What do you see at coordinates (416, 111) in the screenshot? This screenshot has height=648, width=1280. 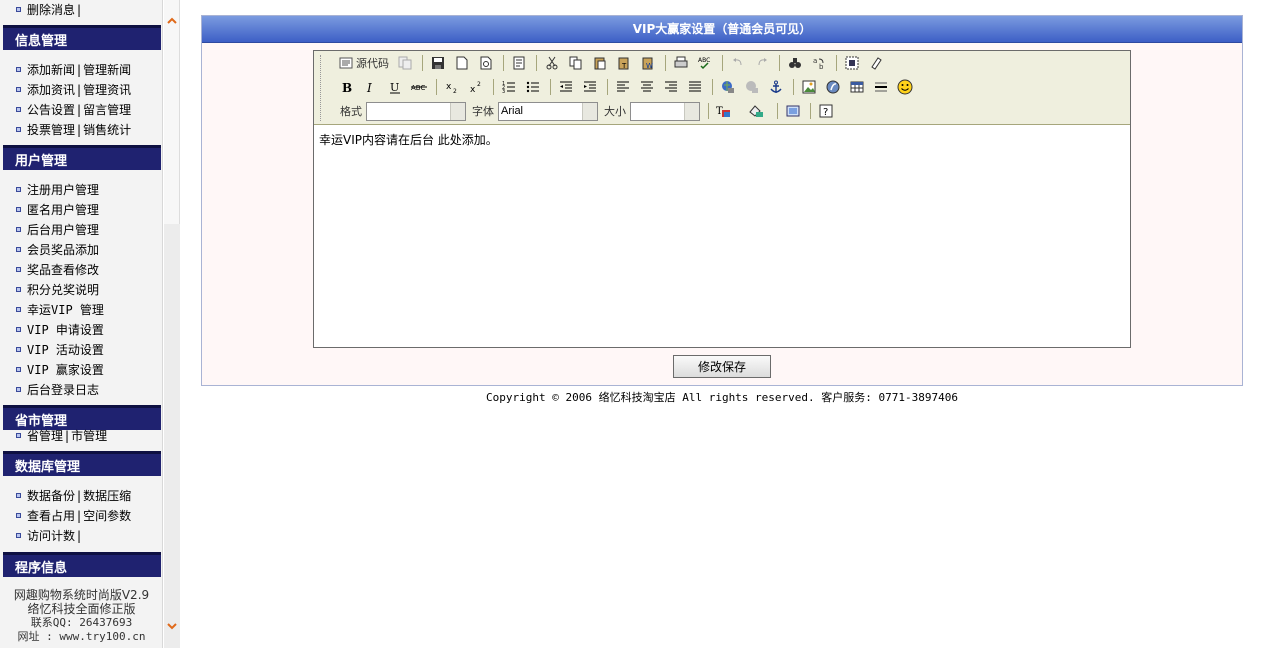 I see `format-select` at bounding box center [416, 111].